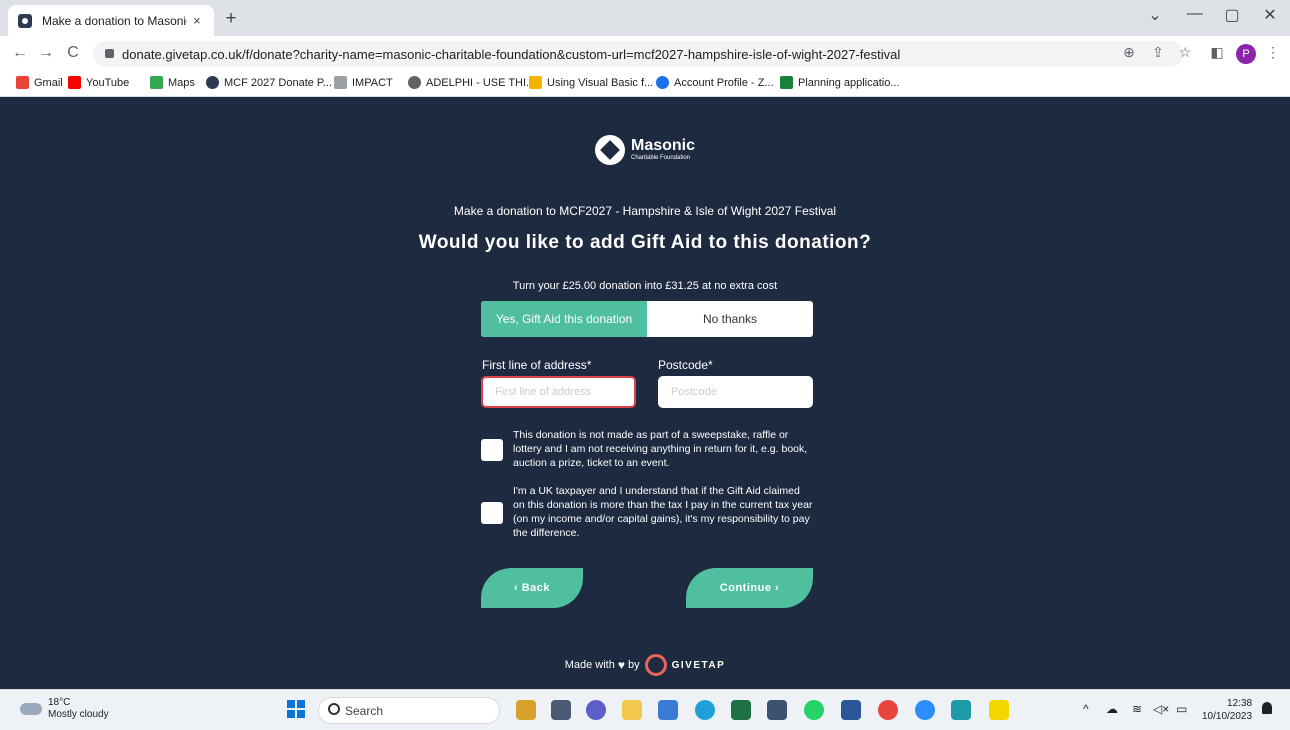  What do you see at coordinates (492, 513) in the screenshot?
I see `taxpayer-checkbox` at bounding box center [492, 513].